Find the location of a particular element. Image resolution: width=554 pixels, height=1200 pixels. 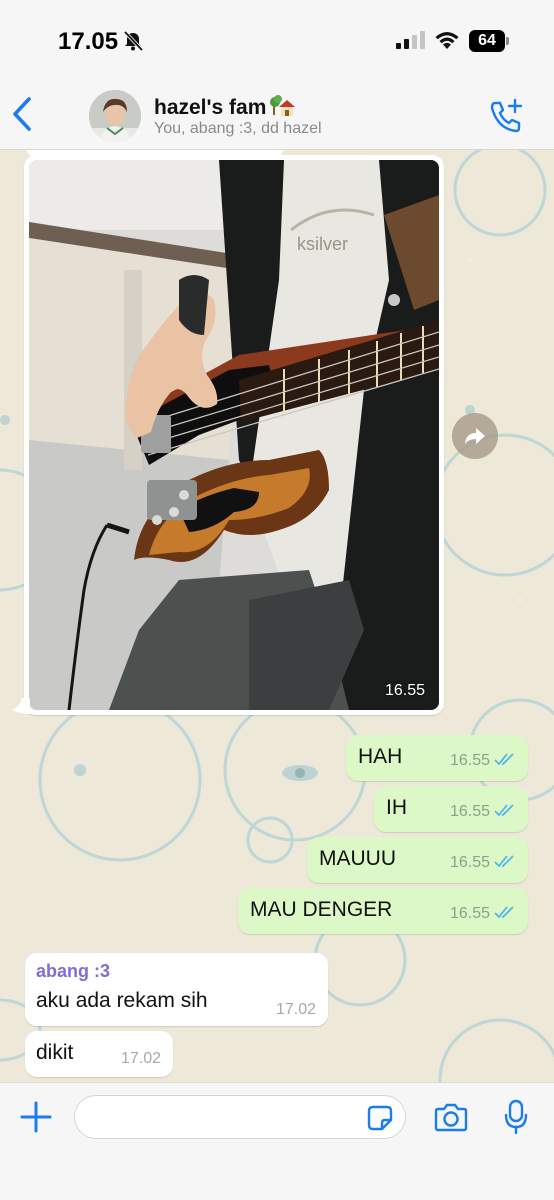

battery-icon: 64 is located at coordinates (489, 41).